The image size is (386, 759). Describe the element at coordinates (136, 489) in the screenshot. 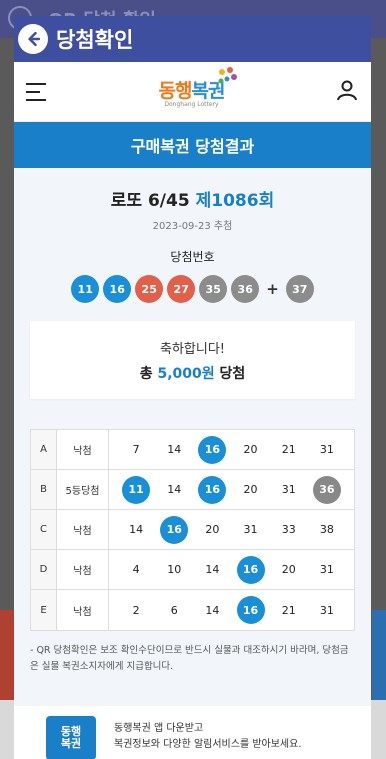

I see `matched-number: 11` at that location.